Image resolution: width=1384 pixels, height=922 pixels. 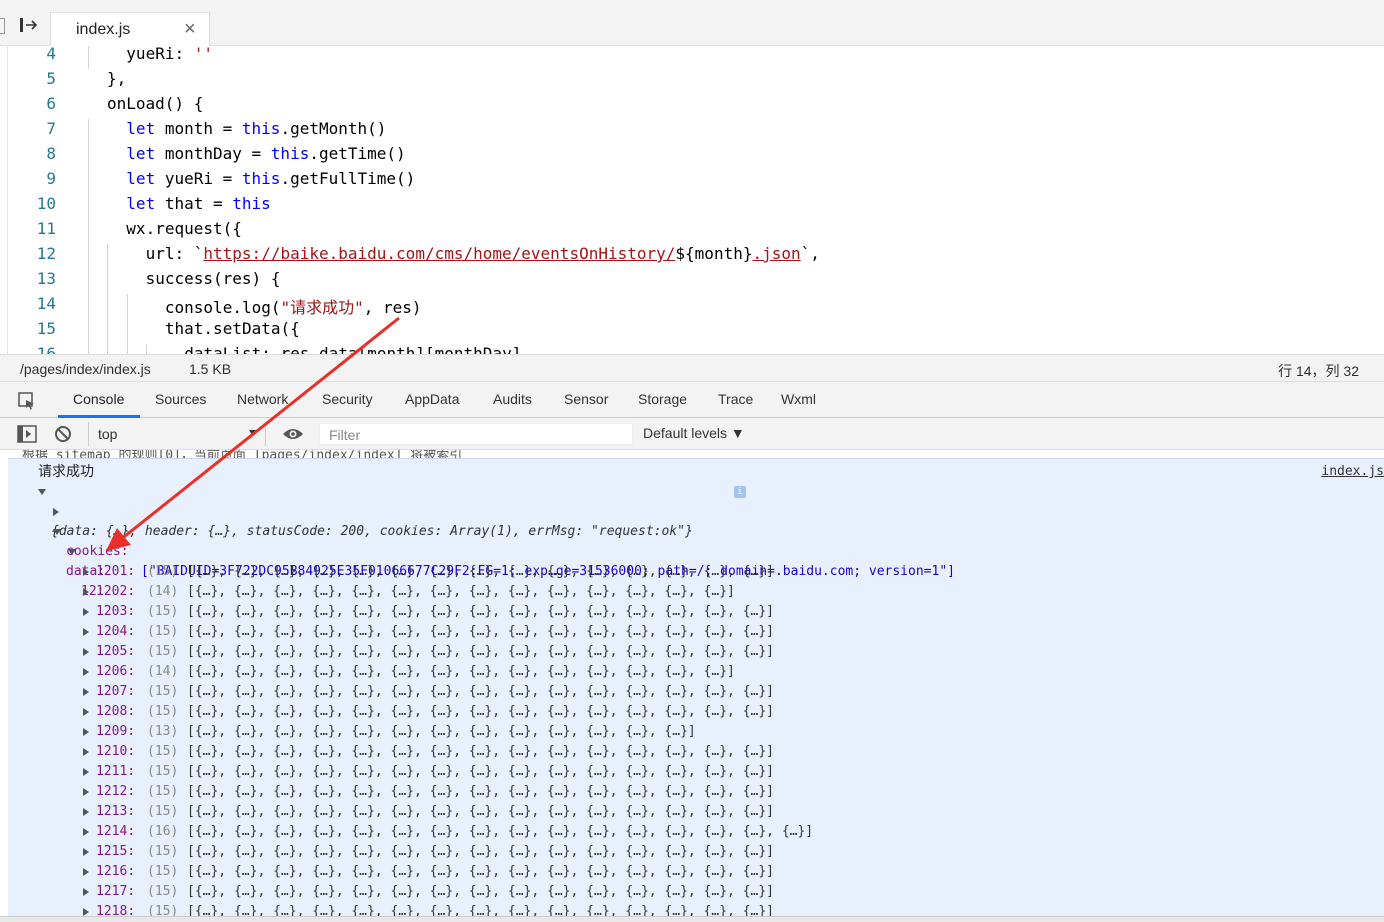 I want to click on tab-appdata: AppData, so click(x=432, y=399).